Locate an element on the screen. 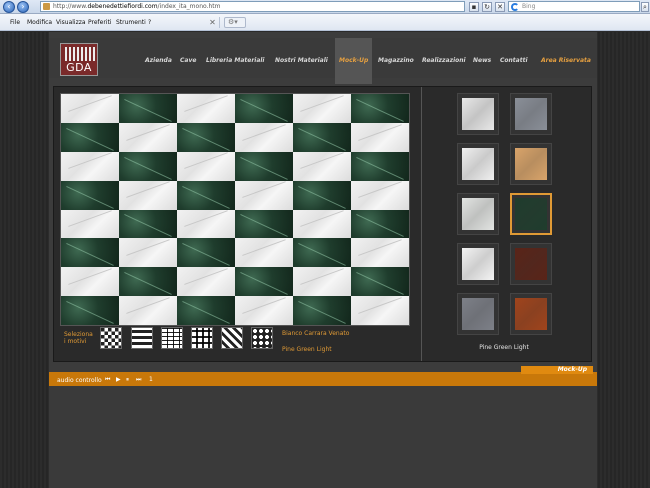 Image resolution: width=650 pixels, height=488 pixels. gda-logo: GDA is located at coordinates (79, 59).